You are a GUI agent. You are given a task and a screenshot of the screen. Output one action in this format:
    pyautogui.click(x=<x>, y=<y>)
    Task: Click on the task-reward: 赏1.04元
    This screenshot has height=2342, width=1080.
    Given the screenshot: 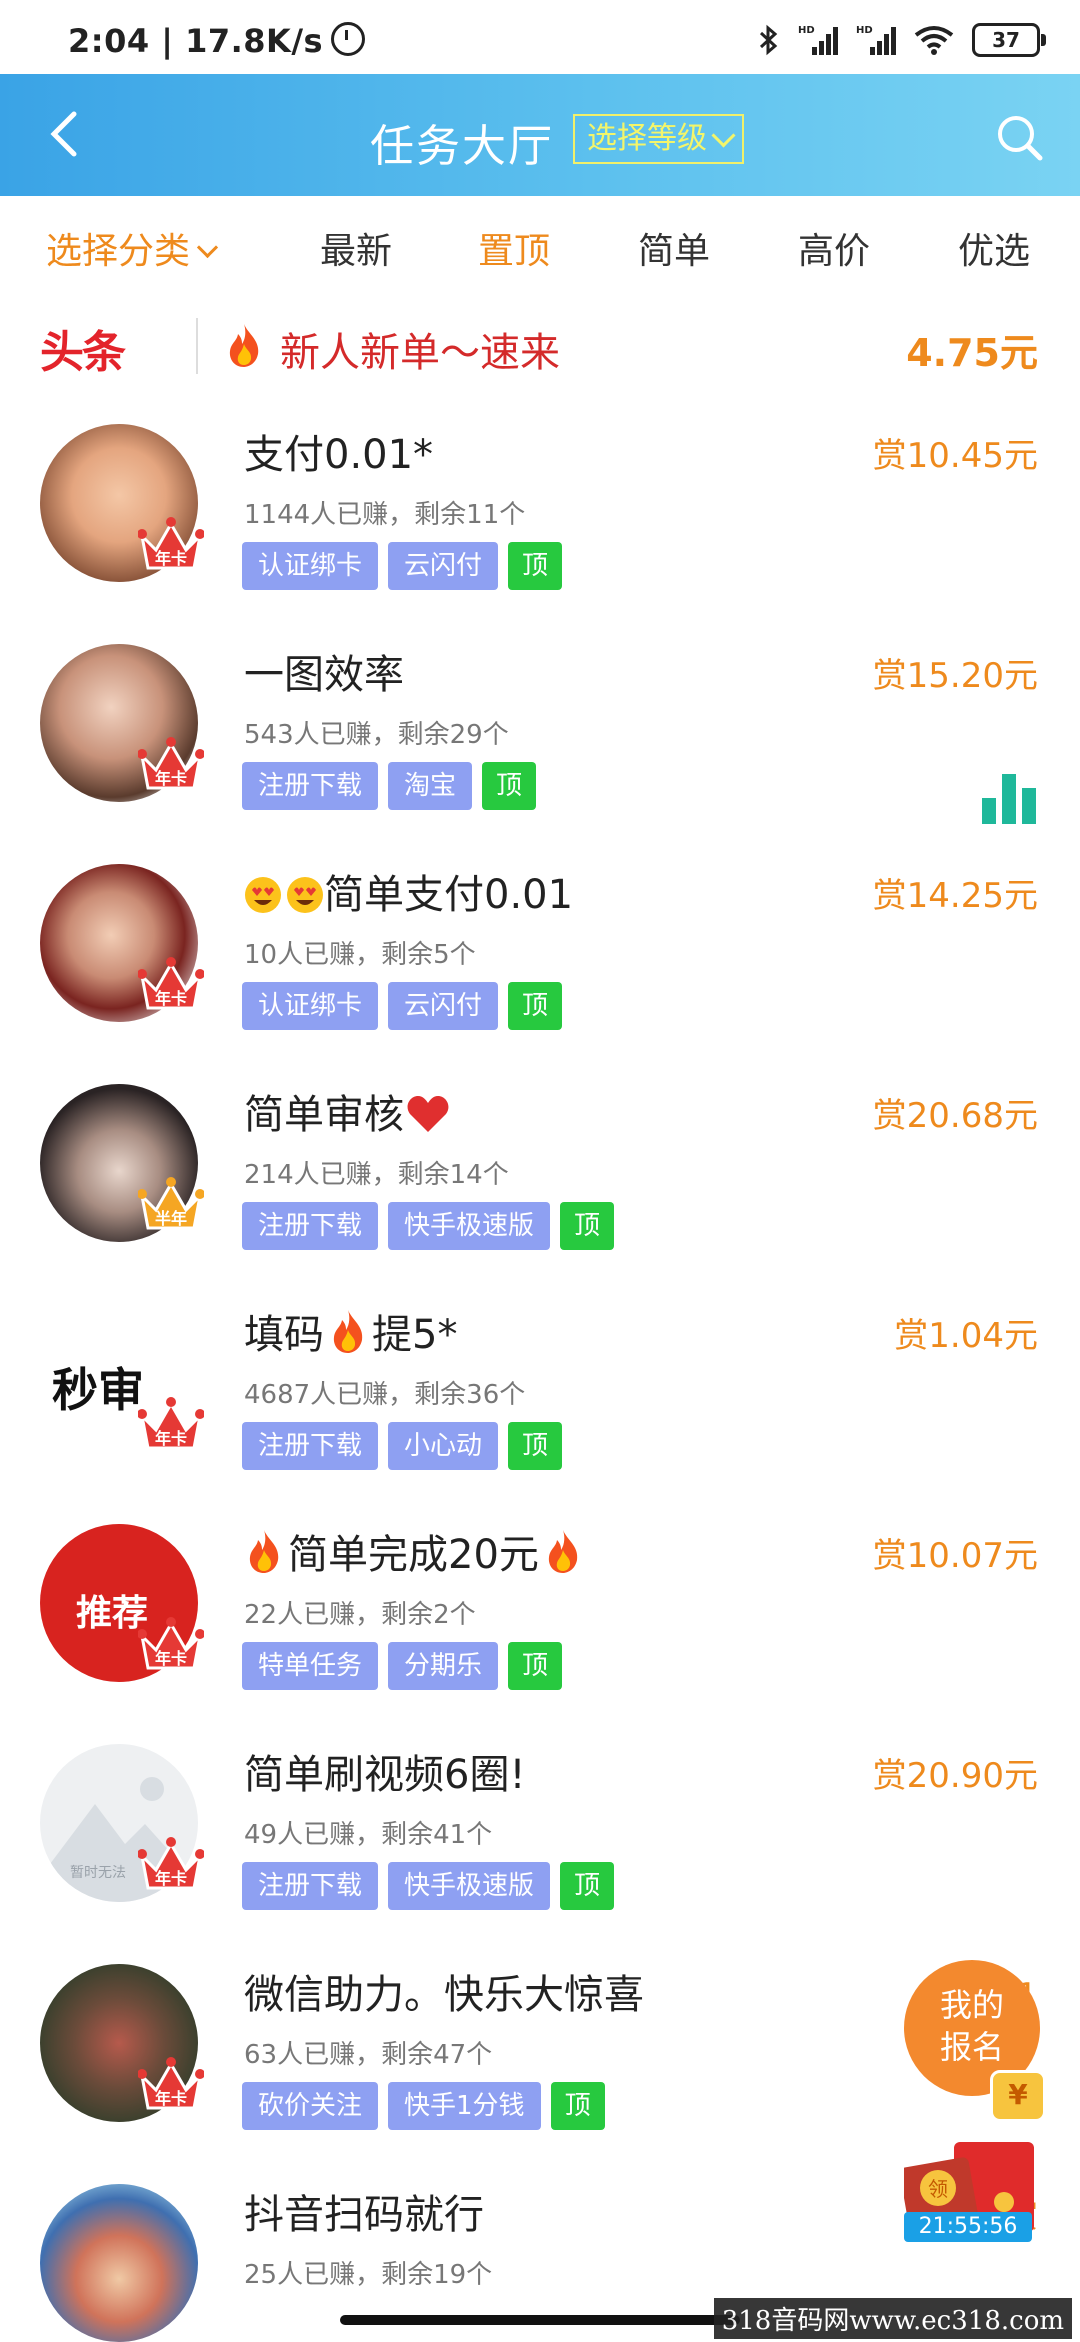 What is the action you would take?
    pyautogui.click(x=966, y=1336)
    